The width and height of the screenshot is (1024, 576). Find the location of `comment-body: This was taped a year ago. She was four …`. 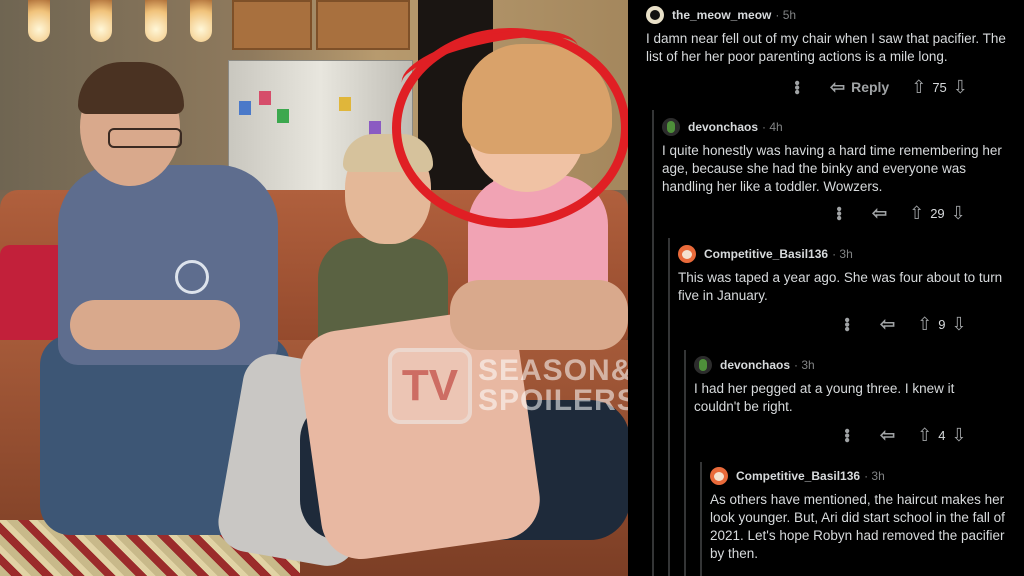

comment-body: This was taped a year ago. She was four … is located at coordinates (840, 286).